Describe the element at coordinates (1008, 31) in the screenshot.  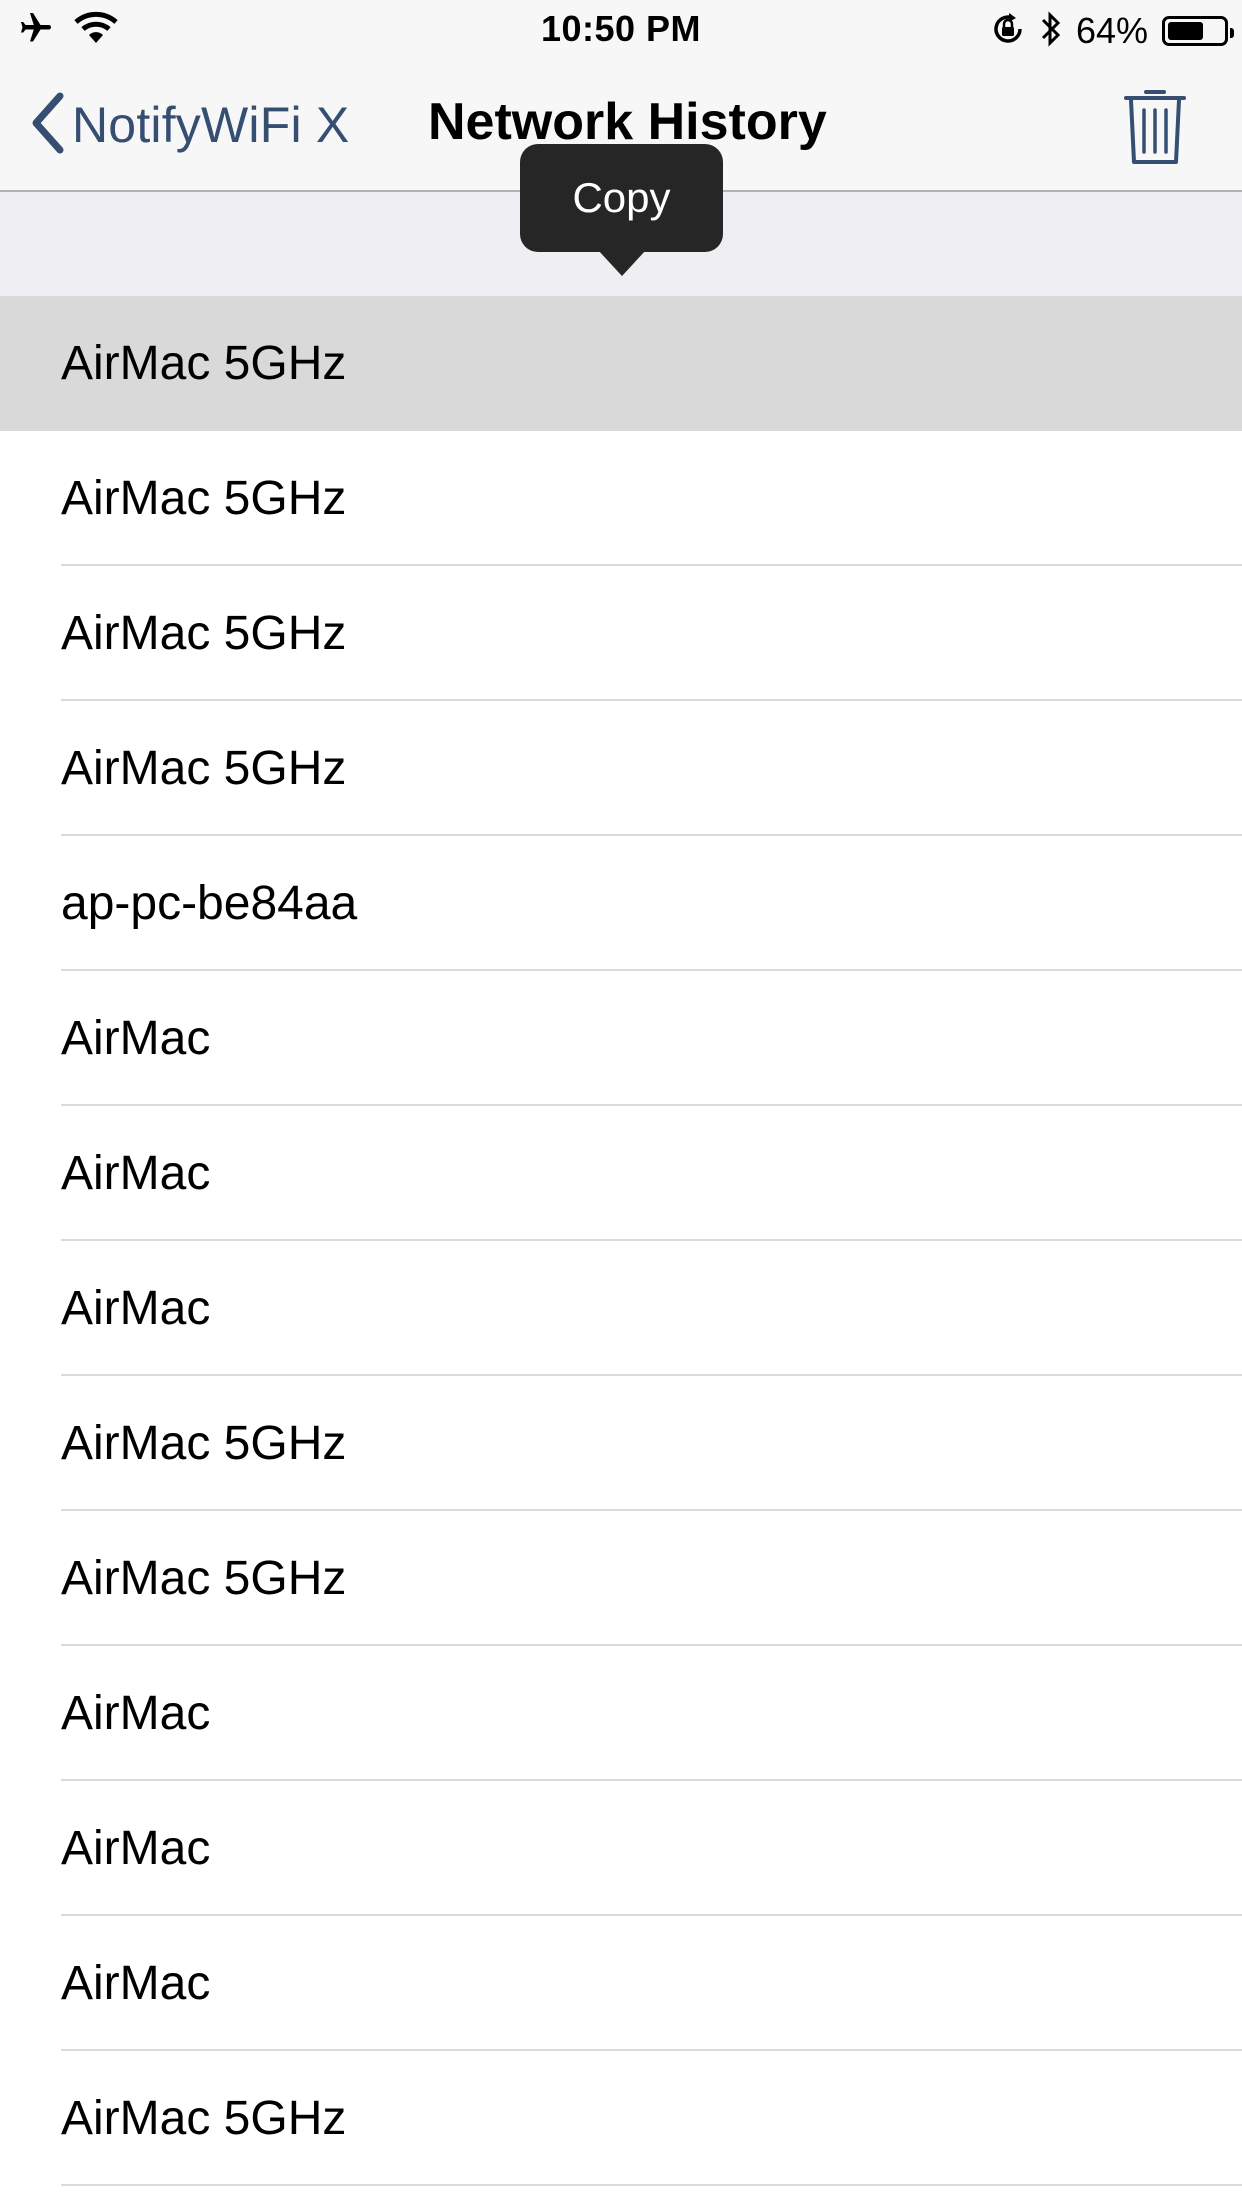
I see `orientation-lock-icon` at that location.